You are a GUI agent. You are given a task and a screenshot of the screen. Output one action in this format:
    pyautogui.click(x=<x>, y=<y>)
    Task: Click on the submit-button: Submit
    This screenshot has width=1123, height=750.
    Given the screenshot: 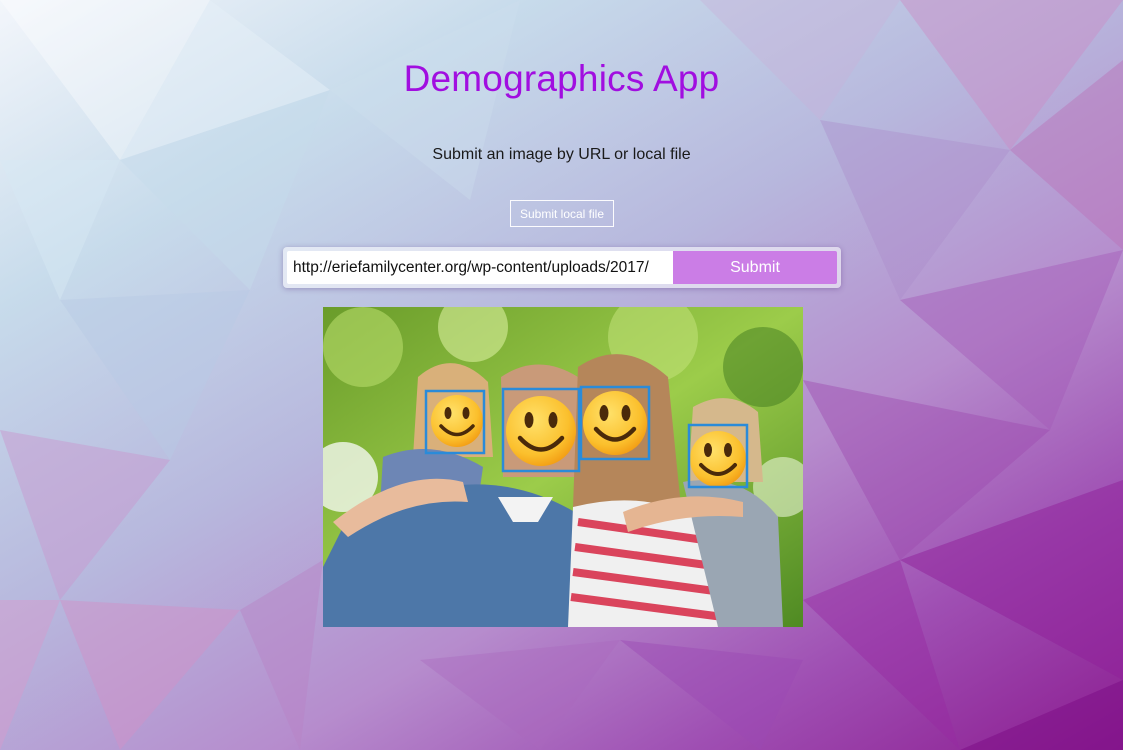 What is the action you would take?
    pyautogui.click(x=755, y=267)
    